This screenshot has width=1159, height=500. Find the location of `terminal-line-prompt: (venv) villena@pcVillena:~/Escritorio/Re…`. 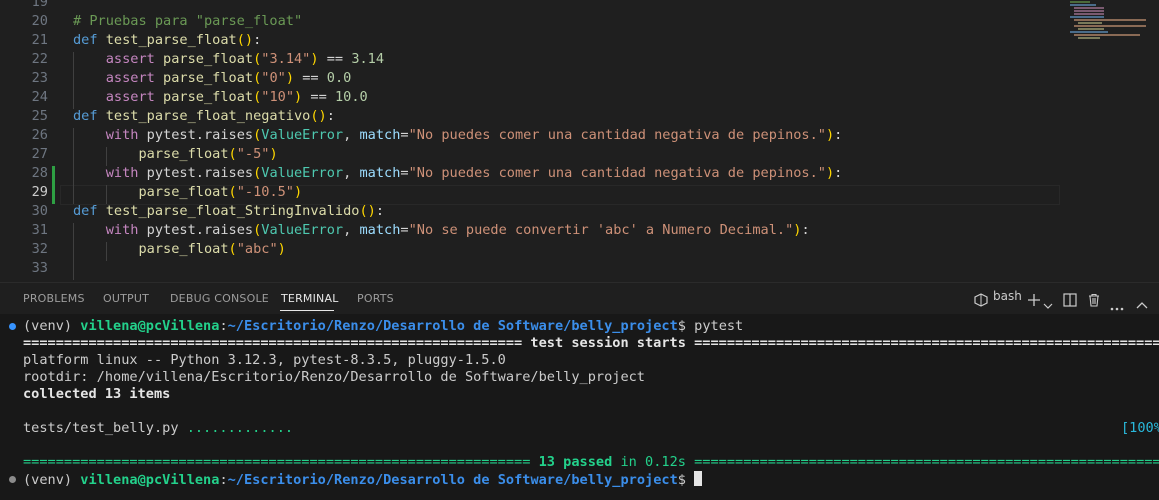

terminal-line-prompt: (venv) villena@pcVillena:~/Escritorio/Re… is located at coordinates (383, 326).